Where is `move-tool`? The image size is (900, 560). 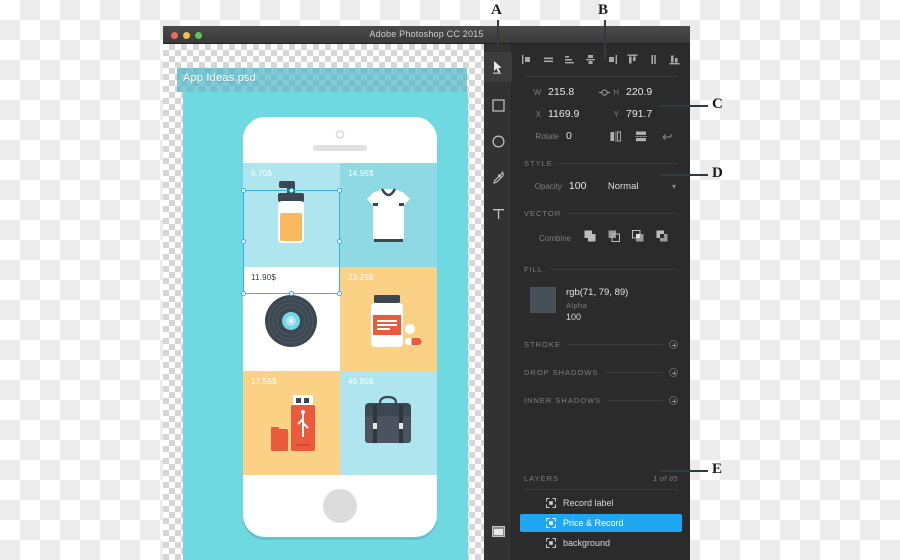 move-tool is located at coordinates (498, 67).